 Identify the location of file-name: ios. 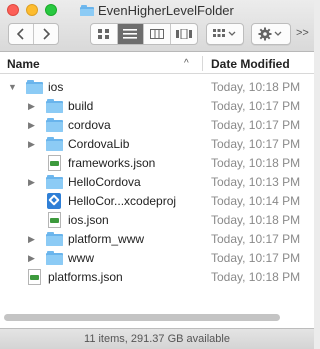
(56, 87).